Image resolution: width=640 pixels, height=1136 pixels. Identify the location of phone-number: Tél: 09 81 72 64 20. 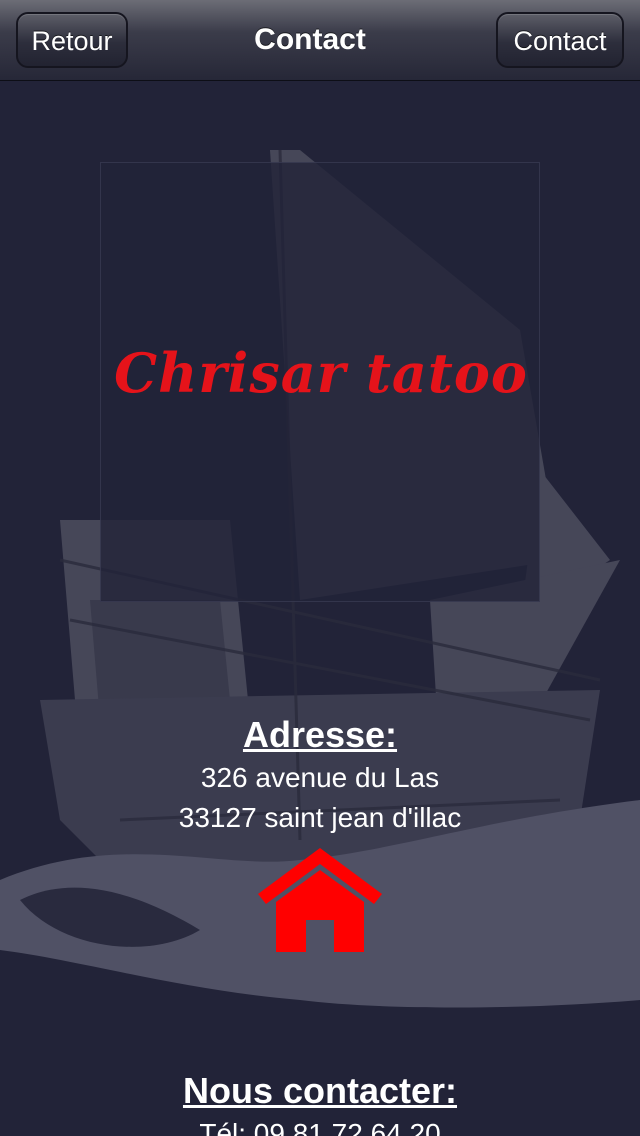
(320, 1127).